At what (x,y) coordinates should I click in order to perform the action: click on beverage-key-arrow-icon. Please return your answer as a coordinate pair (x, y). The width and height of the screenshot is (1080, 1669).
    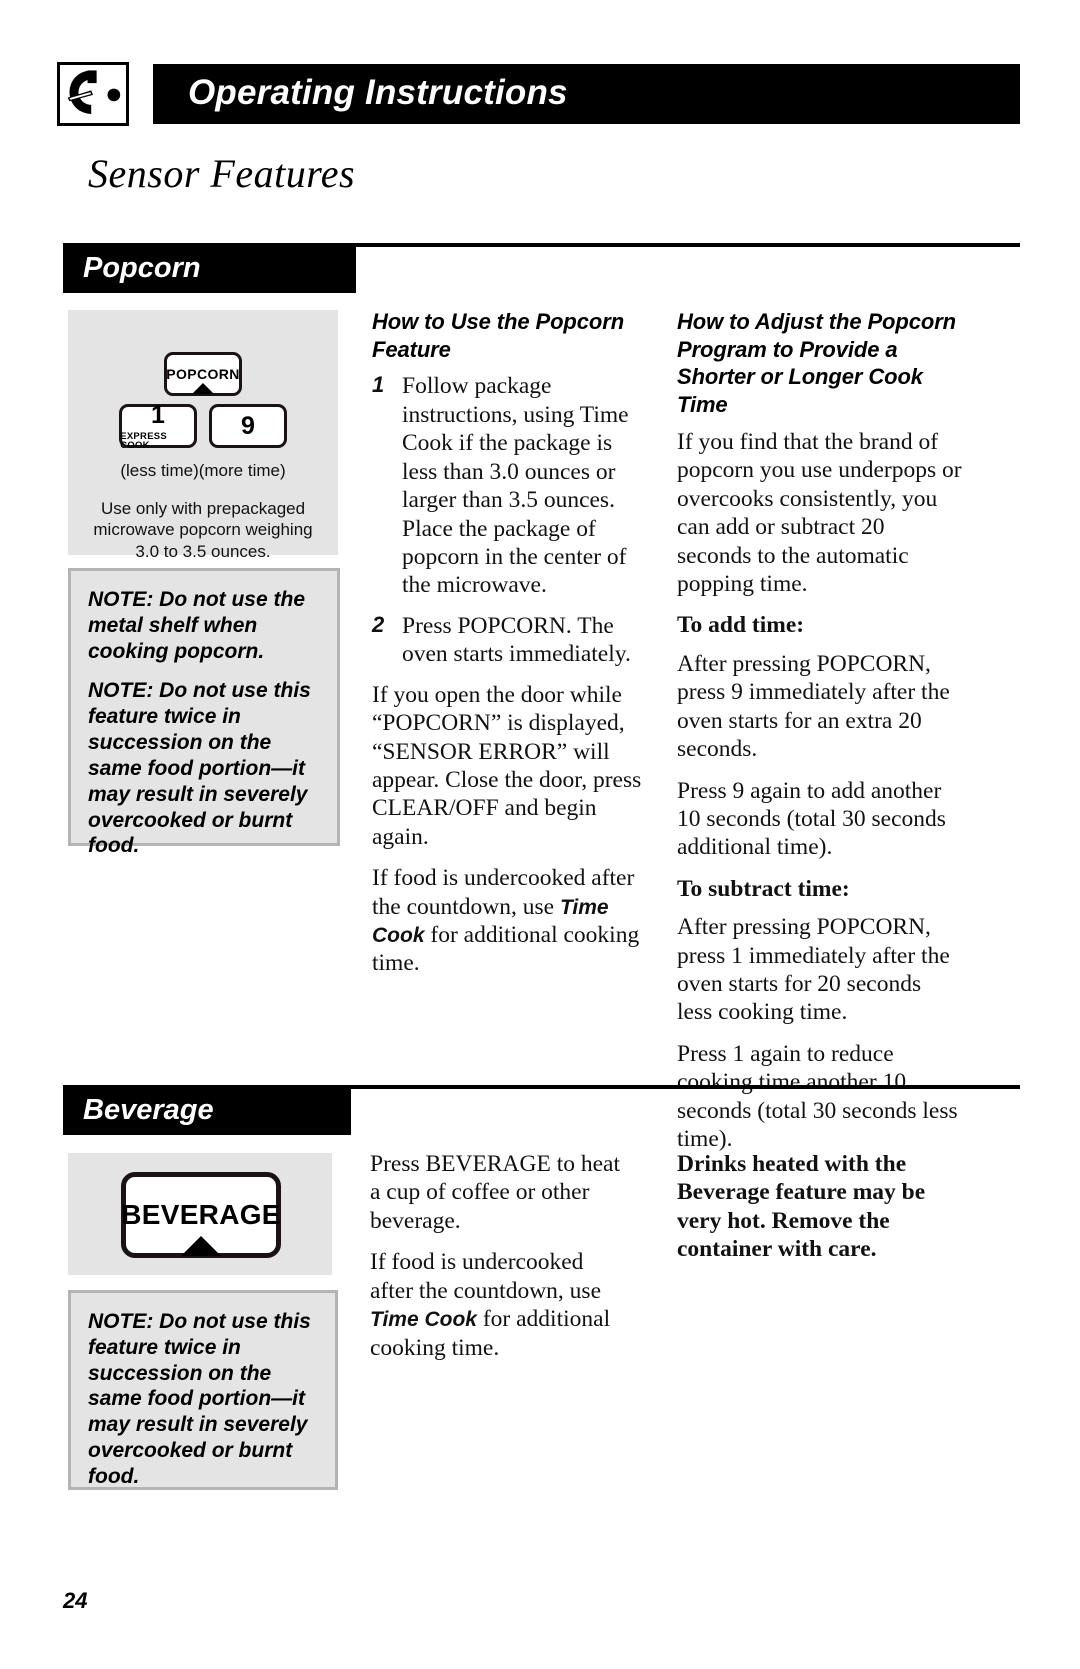
    Looking at the image, I should click on (201, 1246).